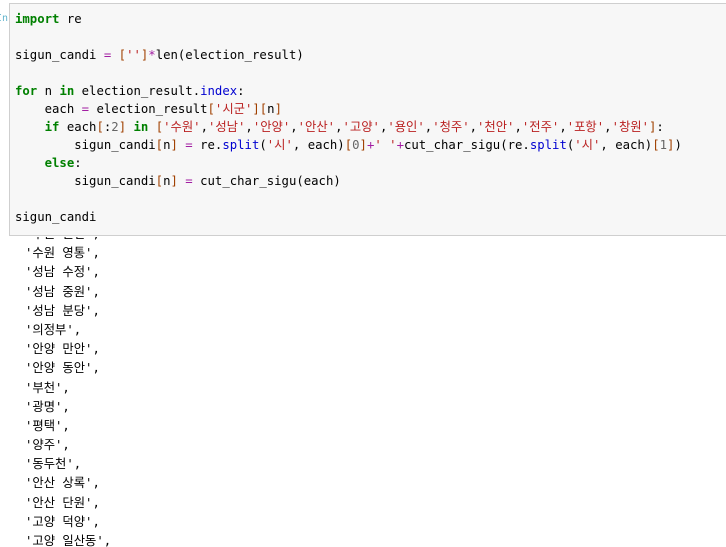 This screenshot has height=547, width=726. I want to click on code-token: '고양', so click(361, 127).